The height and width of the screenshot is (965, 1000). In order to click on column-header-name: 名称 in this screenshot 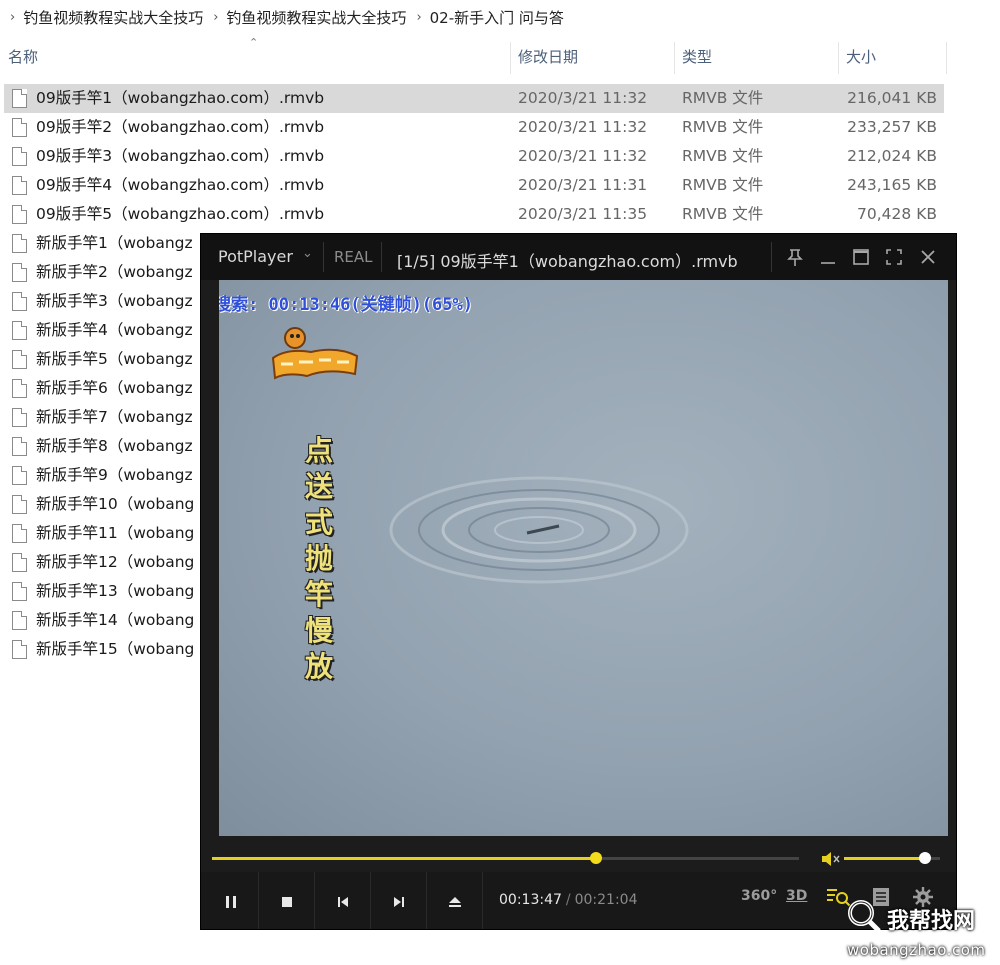, I will do `click(19, 57)`.